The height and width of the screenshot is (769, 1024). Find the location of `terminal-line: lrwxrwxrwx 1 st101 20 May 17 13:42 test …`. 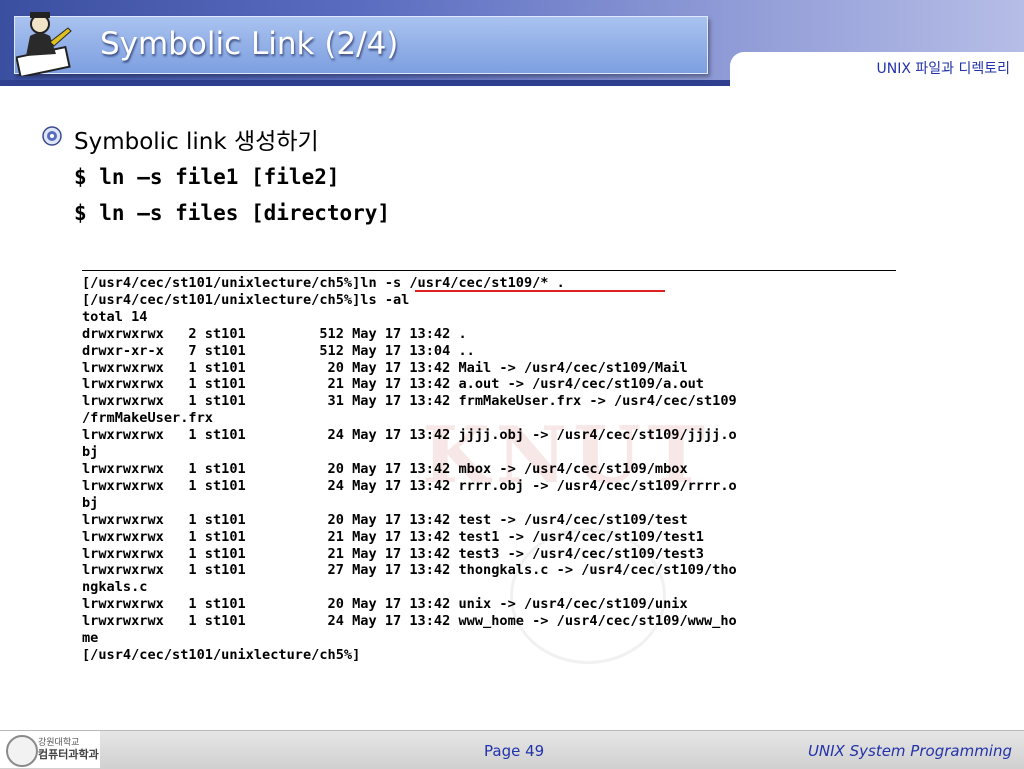

terminal-line: lrwxrwxrwx 1 st101 20 May 17 13:42 test … is located at coordinates (385, 519).